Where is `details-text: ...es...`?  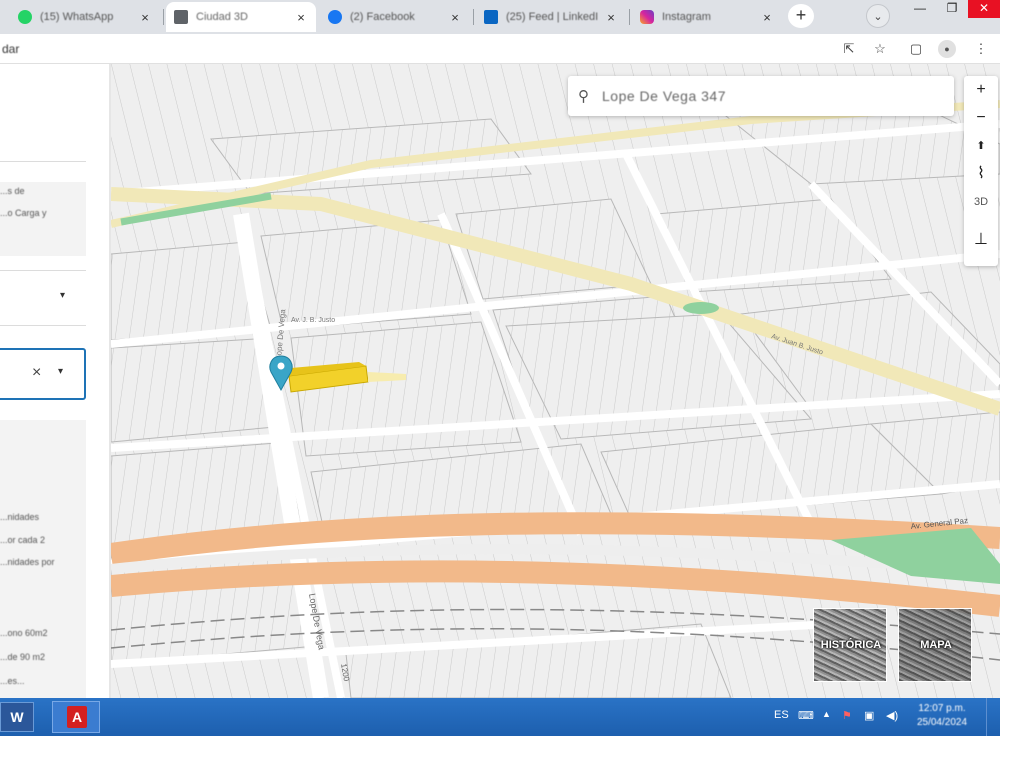 details-text: ...es... is located at coordinates (12, 681).